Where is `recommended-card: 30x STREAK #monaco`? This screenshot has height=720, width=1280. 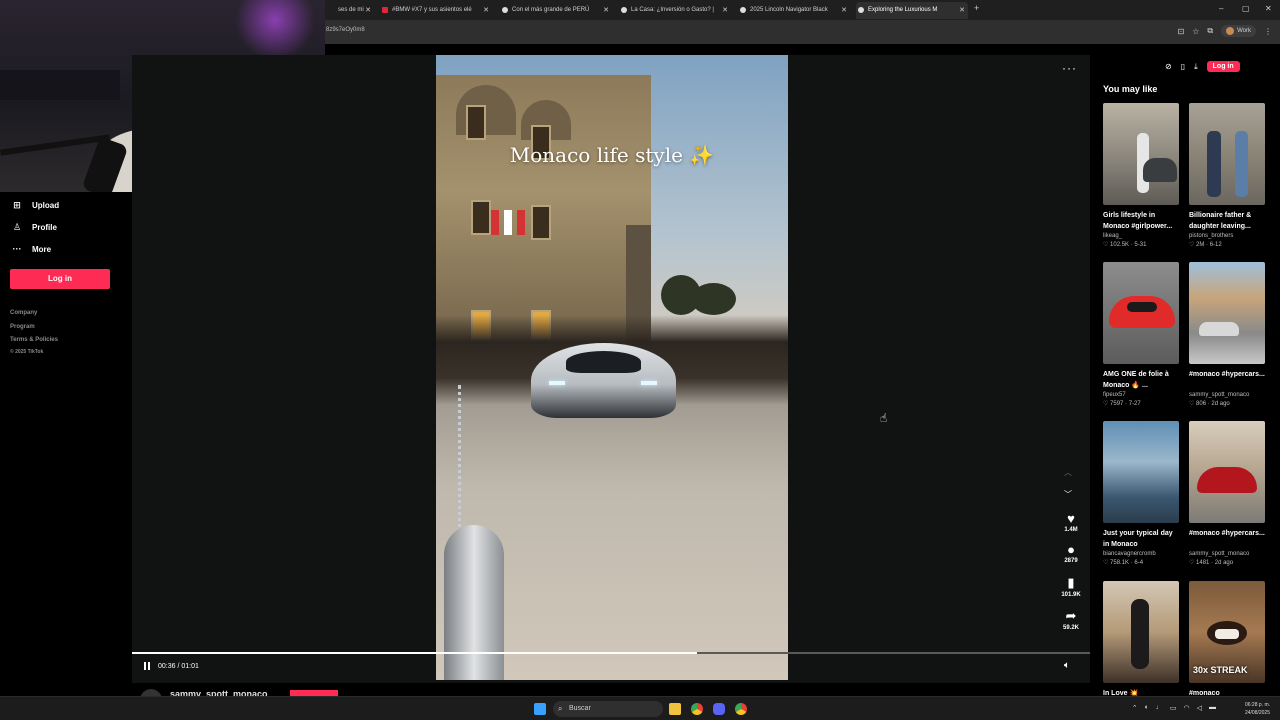 recommended-card: 30x STREAK #monaco is located at coordinates (1227, 645).